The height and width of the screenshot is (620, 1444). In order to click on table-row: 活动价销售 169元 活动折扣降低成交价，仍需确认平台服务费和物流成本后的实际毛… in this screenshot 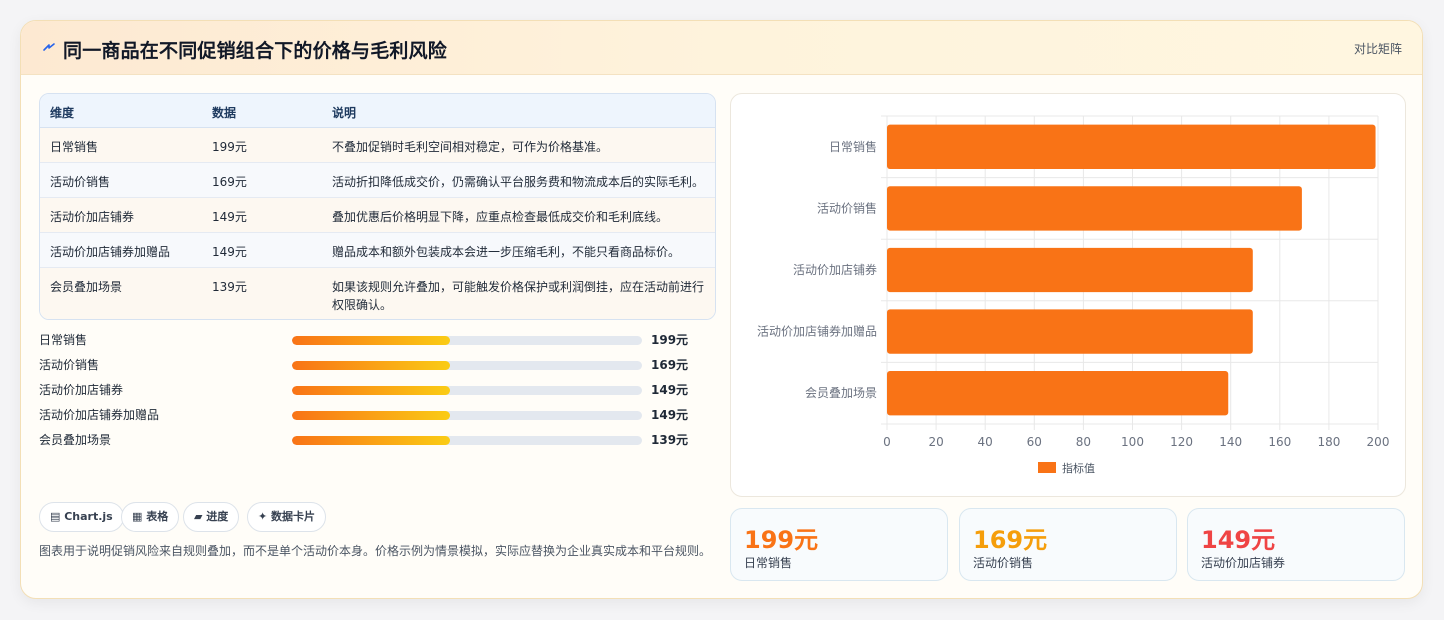, I will do `click(377, 180)`.